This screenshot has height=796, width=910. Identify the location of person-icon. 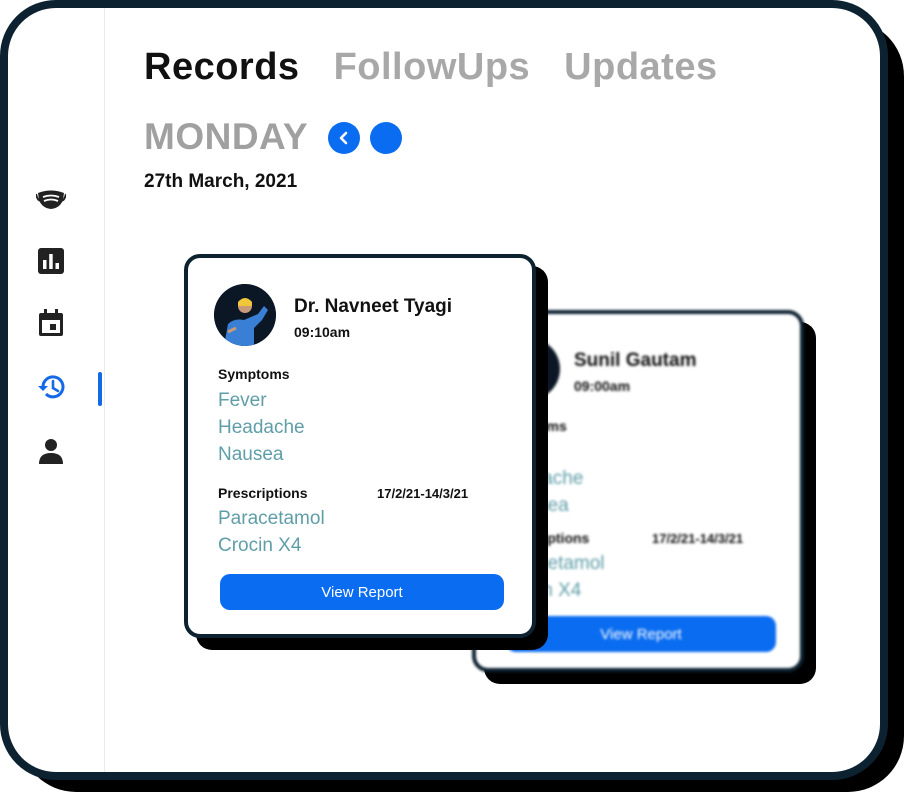
(51, 451).